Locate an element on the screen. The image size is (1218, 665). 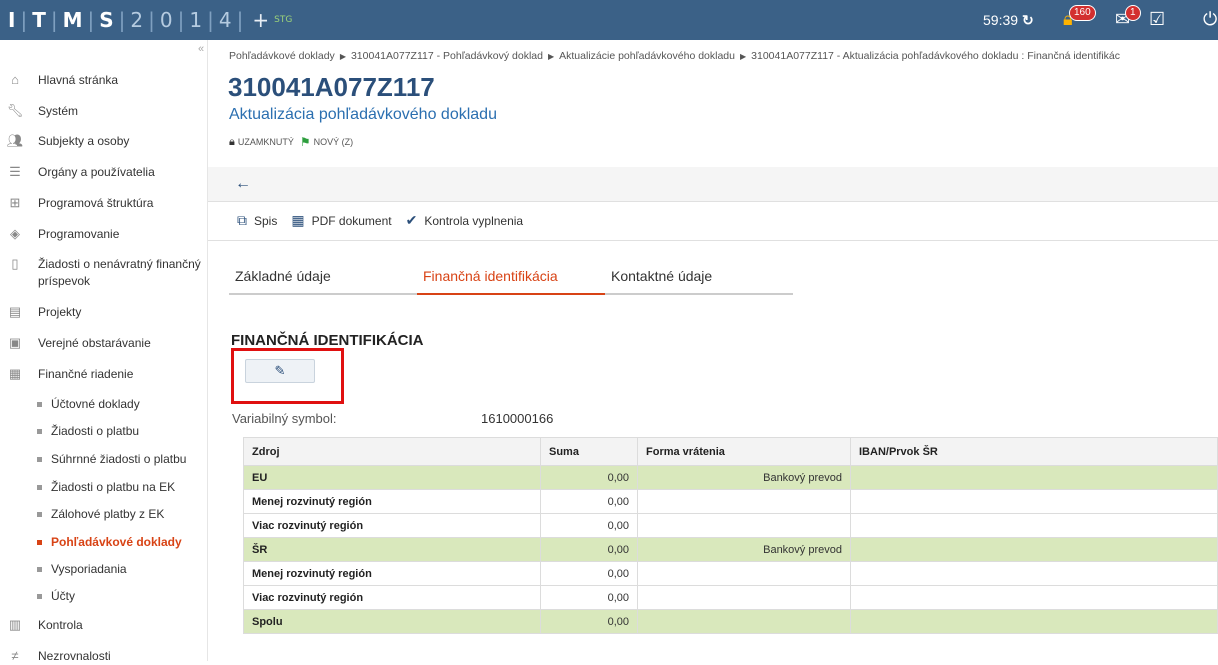
pdf-icon: ▦ is located at coordinates (298, 220).